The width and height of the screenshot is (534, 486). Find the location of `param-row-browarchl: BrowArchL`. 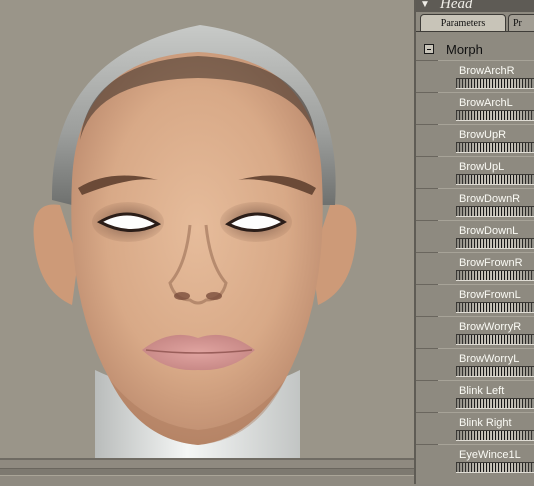

param-row-browarchl: BrowArchL is located at coordinates (475, 108).